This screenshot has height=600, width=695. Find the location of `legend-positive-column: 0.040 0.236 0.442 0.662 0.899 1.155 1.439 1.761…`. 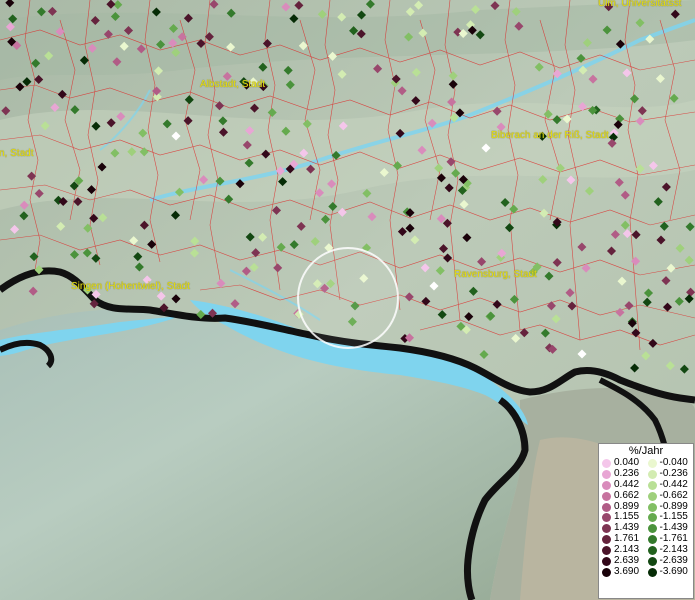

legend-positive-column: 0.040 0.236 0.442 0.662 0.899 1.155 1.439 1.761… is located at coordinates (625, 517).